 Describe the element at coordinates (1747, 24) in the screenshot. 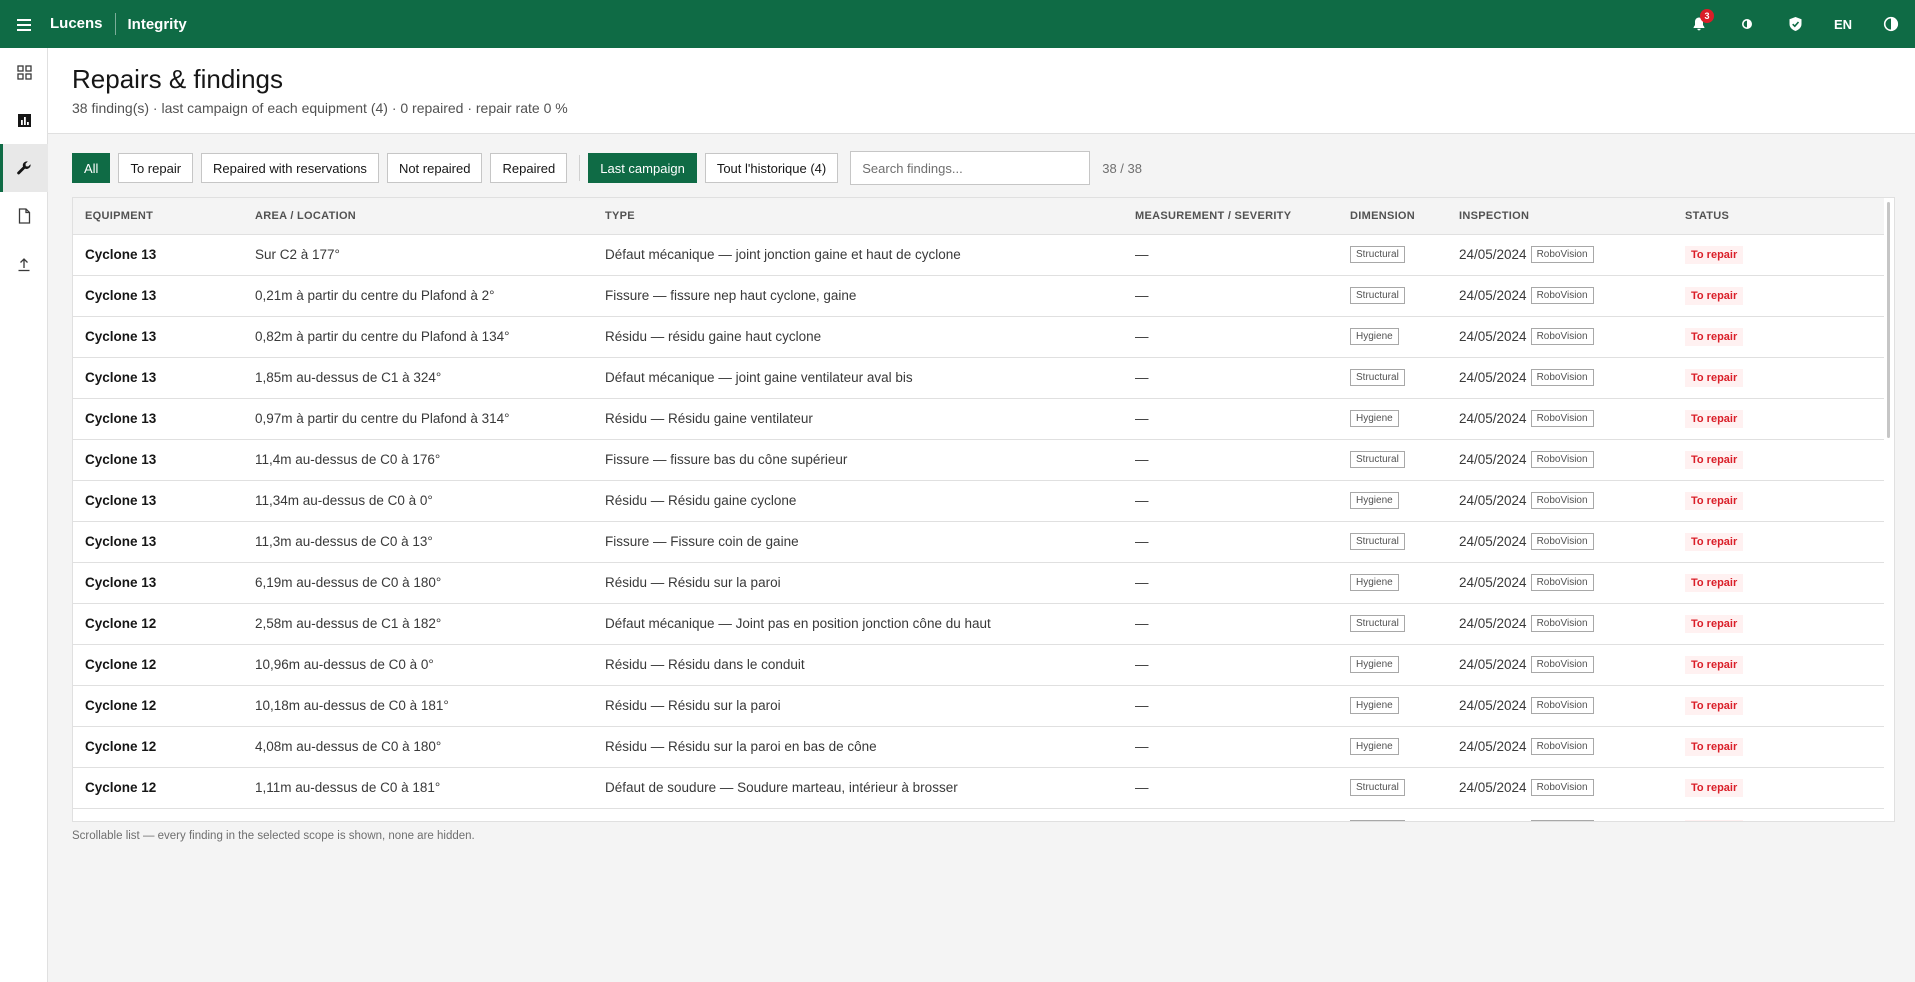

I see `theme-toggle-button` at that location.